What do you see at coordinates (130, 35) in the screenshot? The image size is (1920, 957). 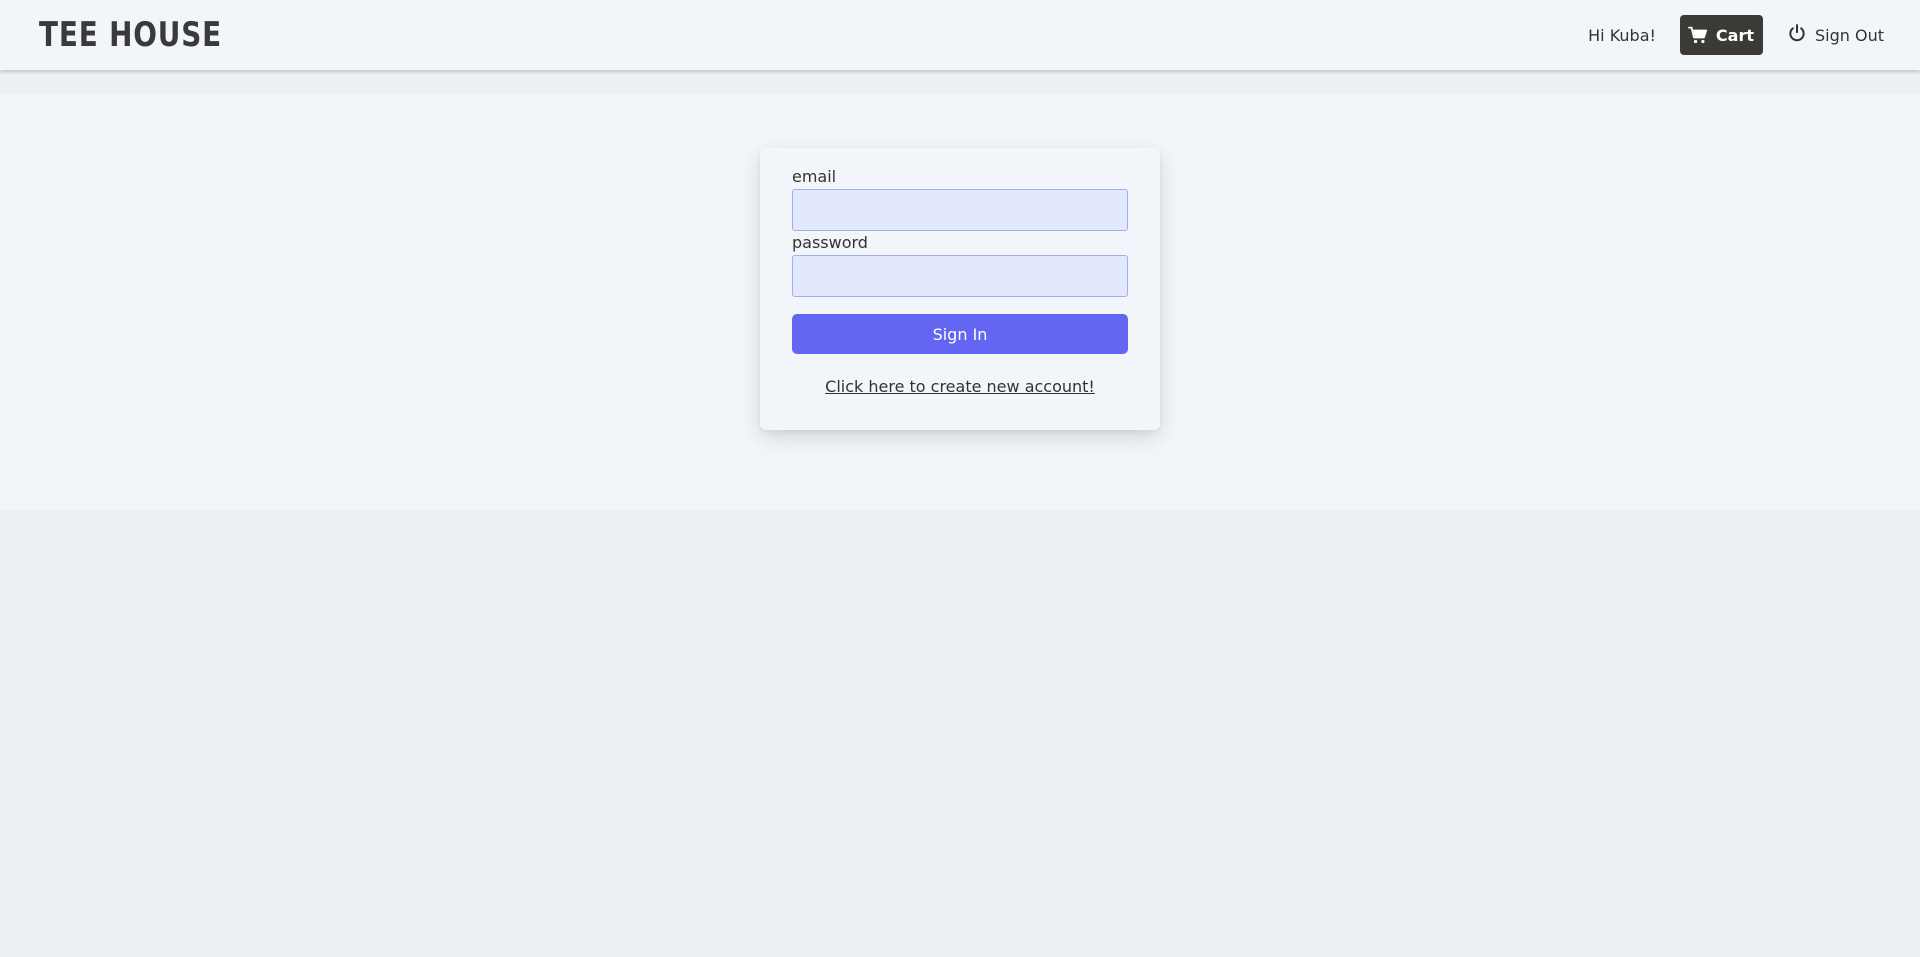 I see `site-logo: TEE HOUSE` at bounding box center [130, 35].